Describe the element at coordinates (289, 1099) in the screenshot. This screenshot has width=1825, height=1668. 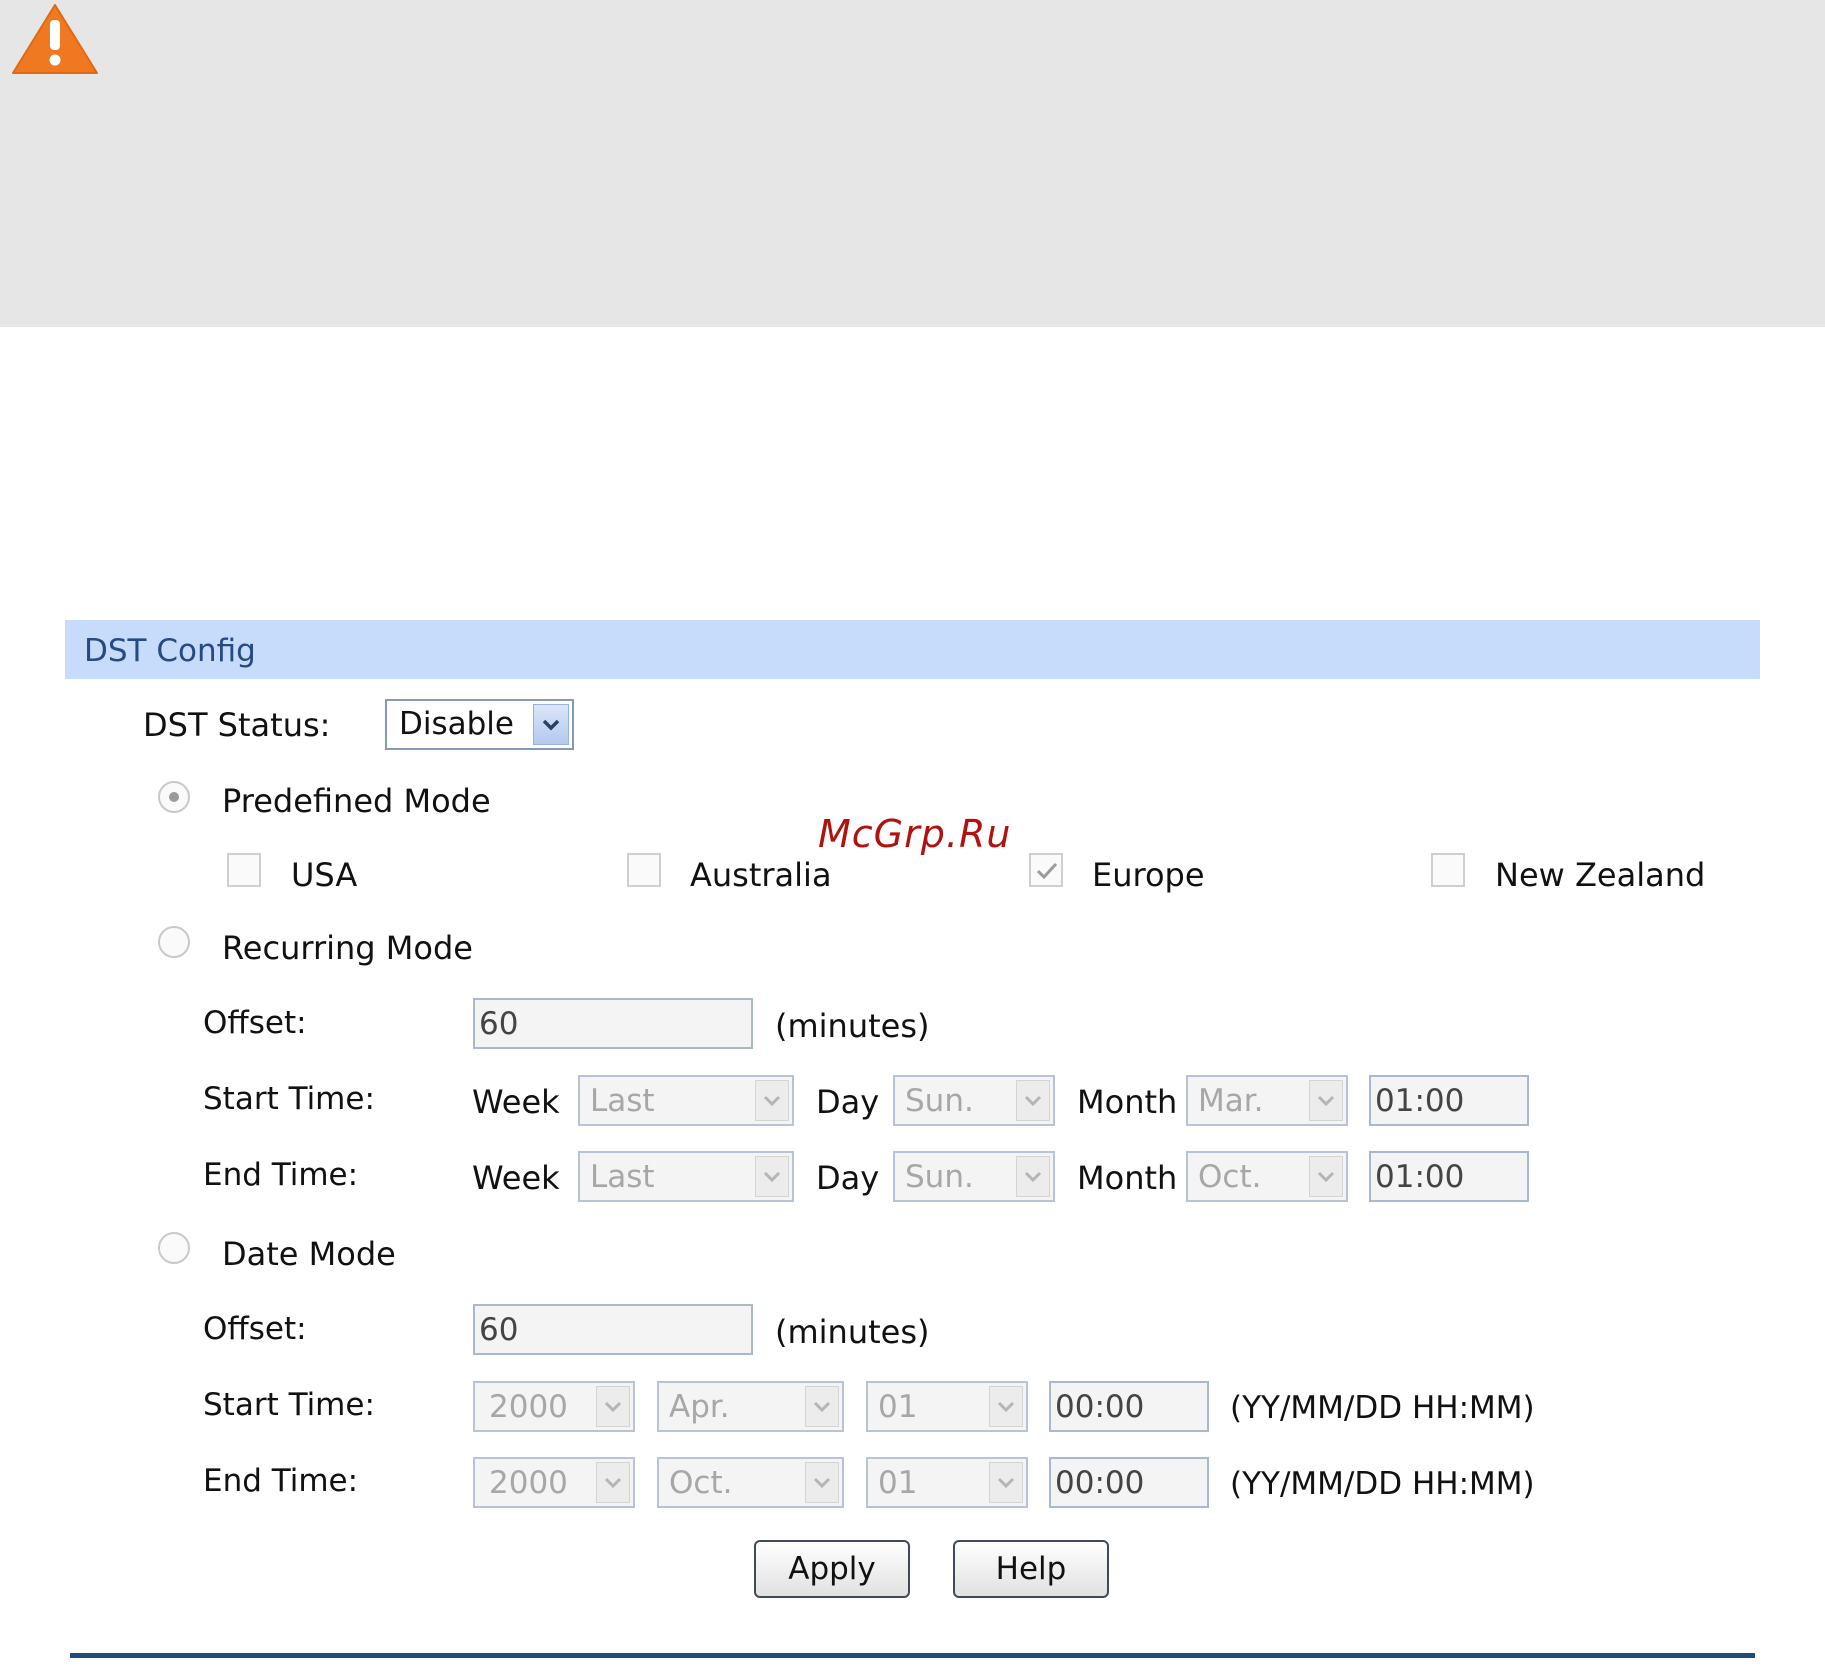
I see `recurring-start-label: Start Time:` at that location.